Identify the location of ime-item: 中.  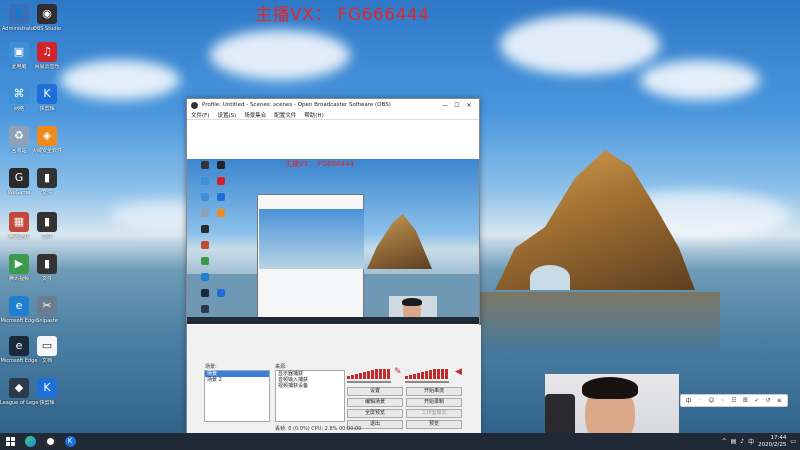
(688, 400).